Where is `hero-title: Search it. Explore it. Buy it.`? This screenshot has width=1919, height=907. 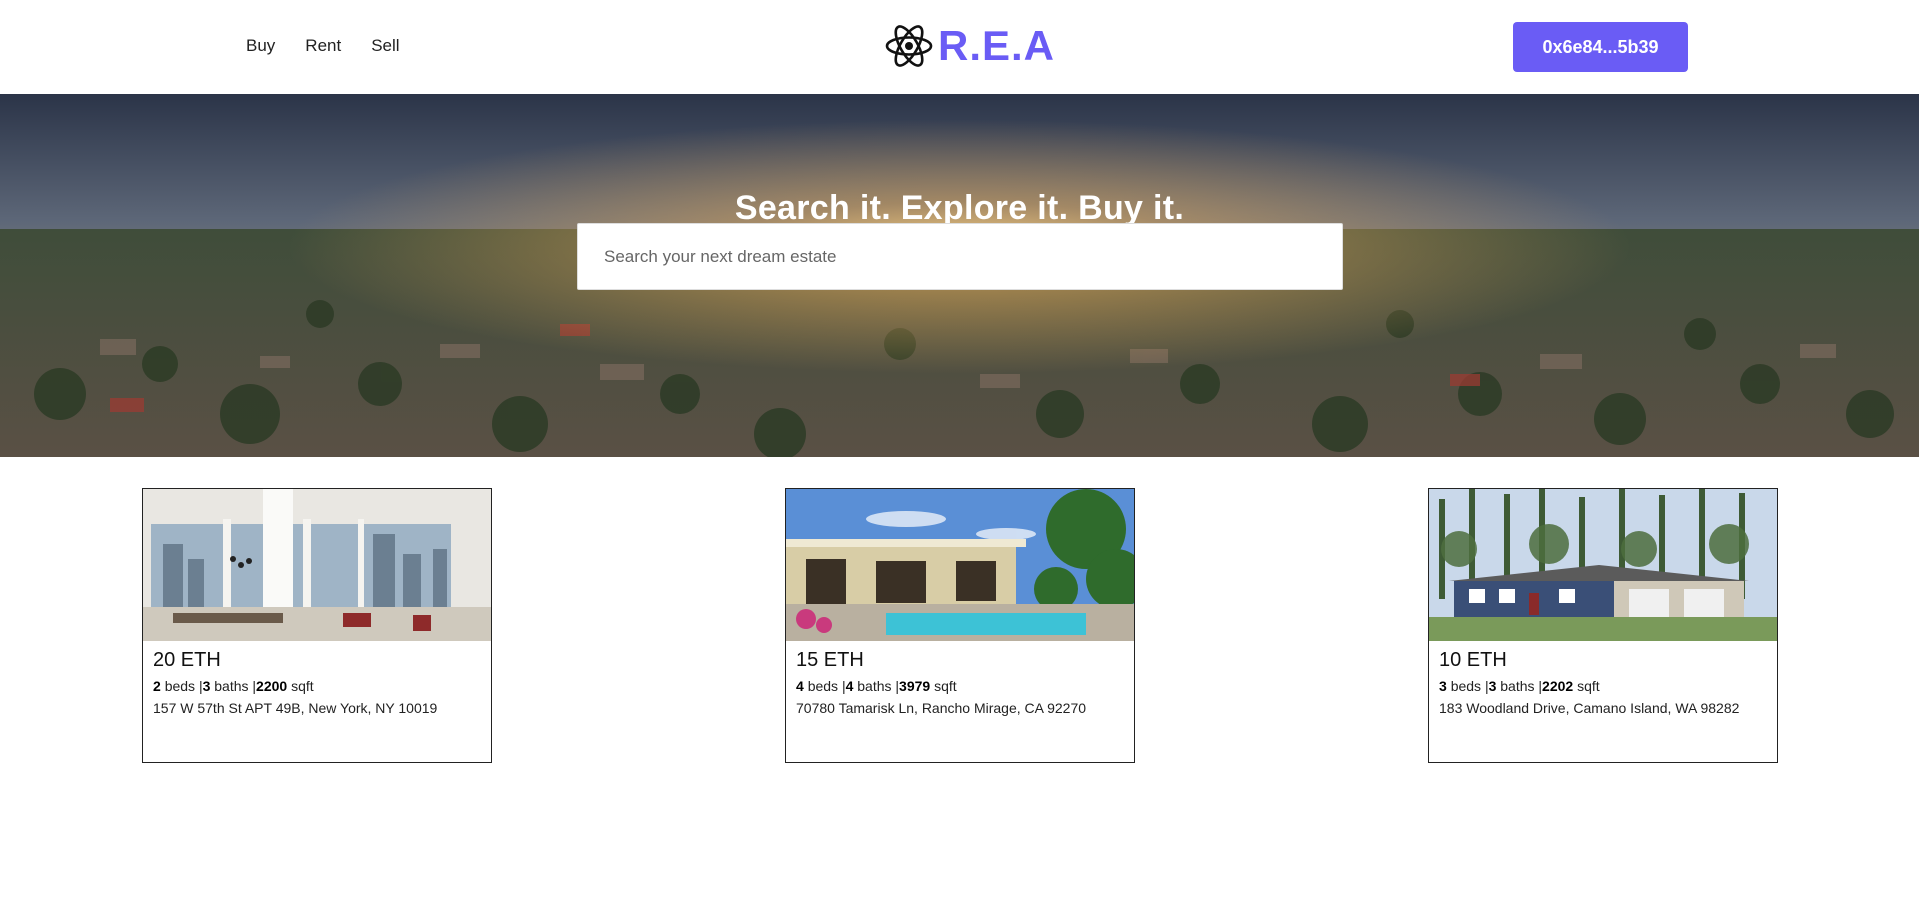
hero-title: Search it. Explore it. Buy it. is located at coordinates (959, 207).